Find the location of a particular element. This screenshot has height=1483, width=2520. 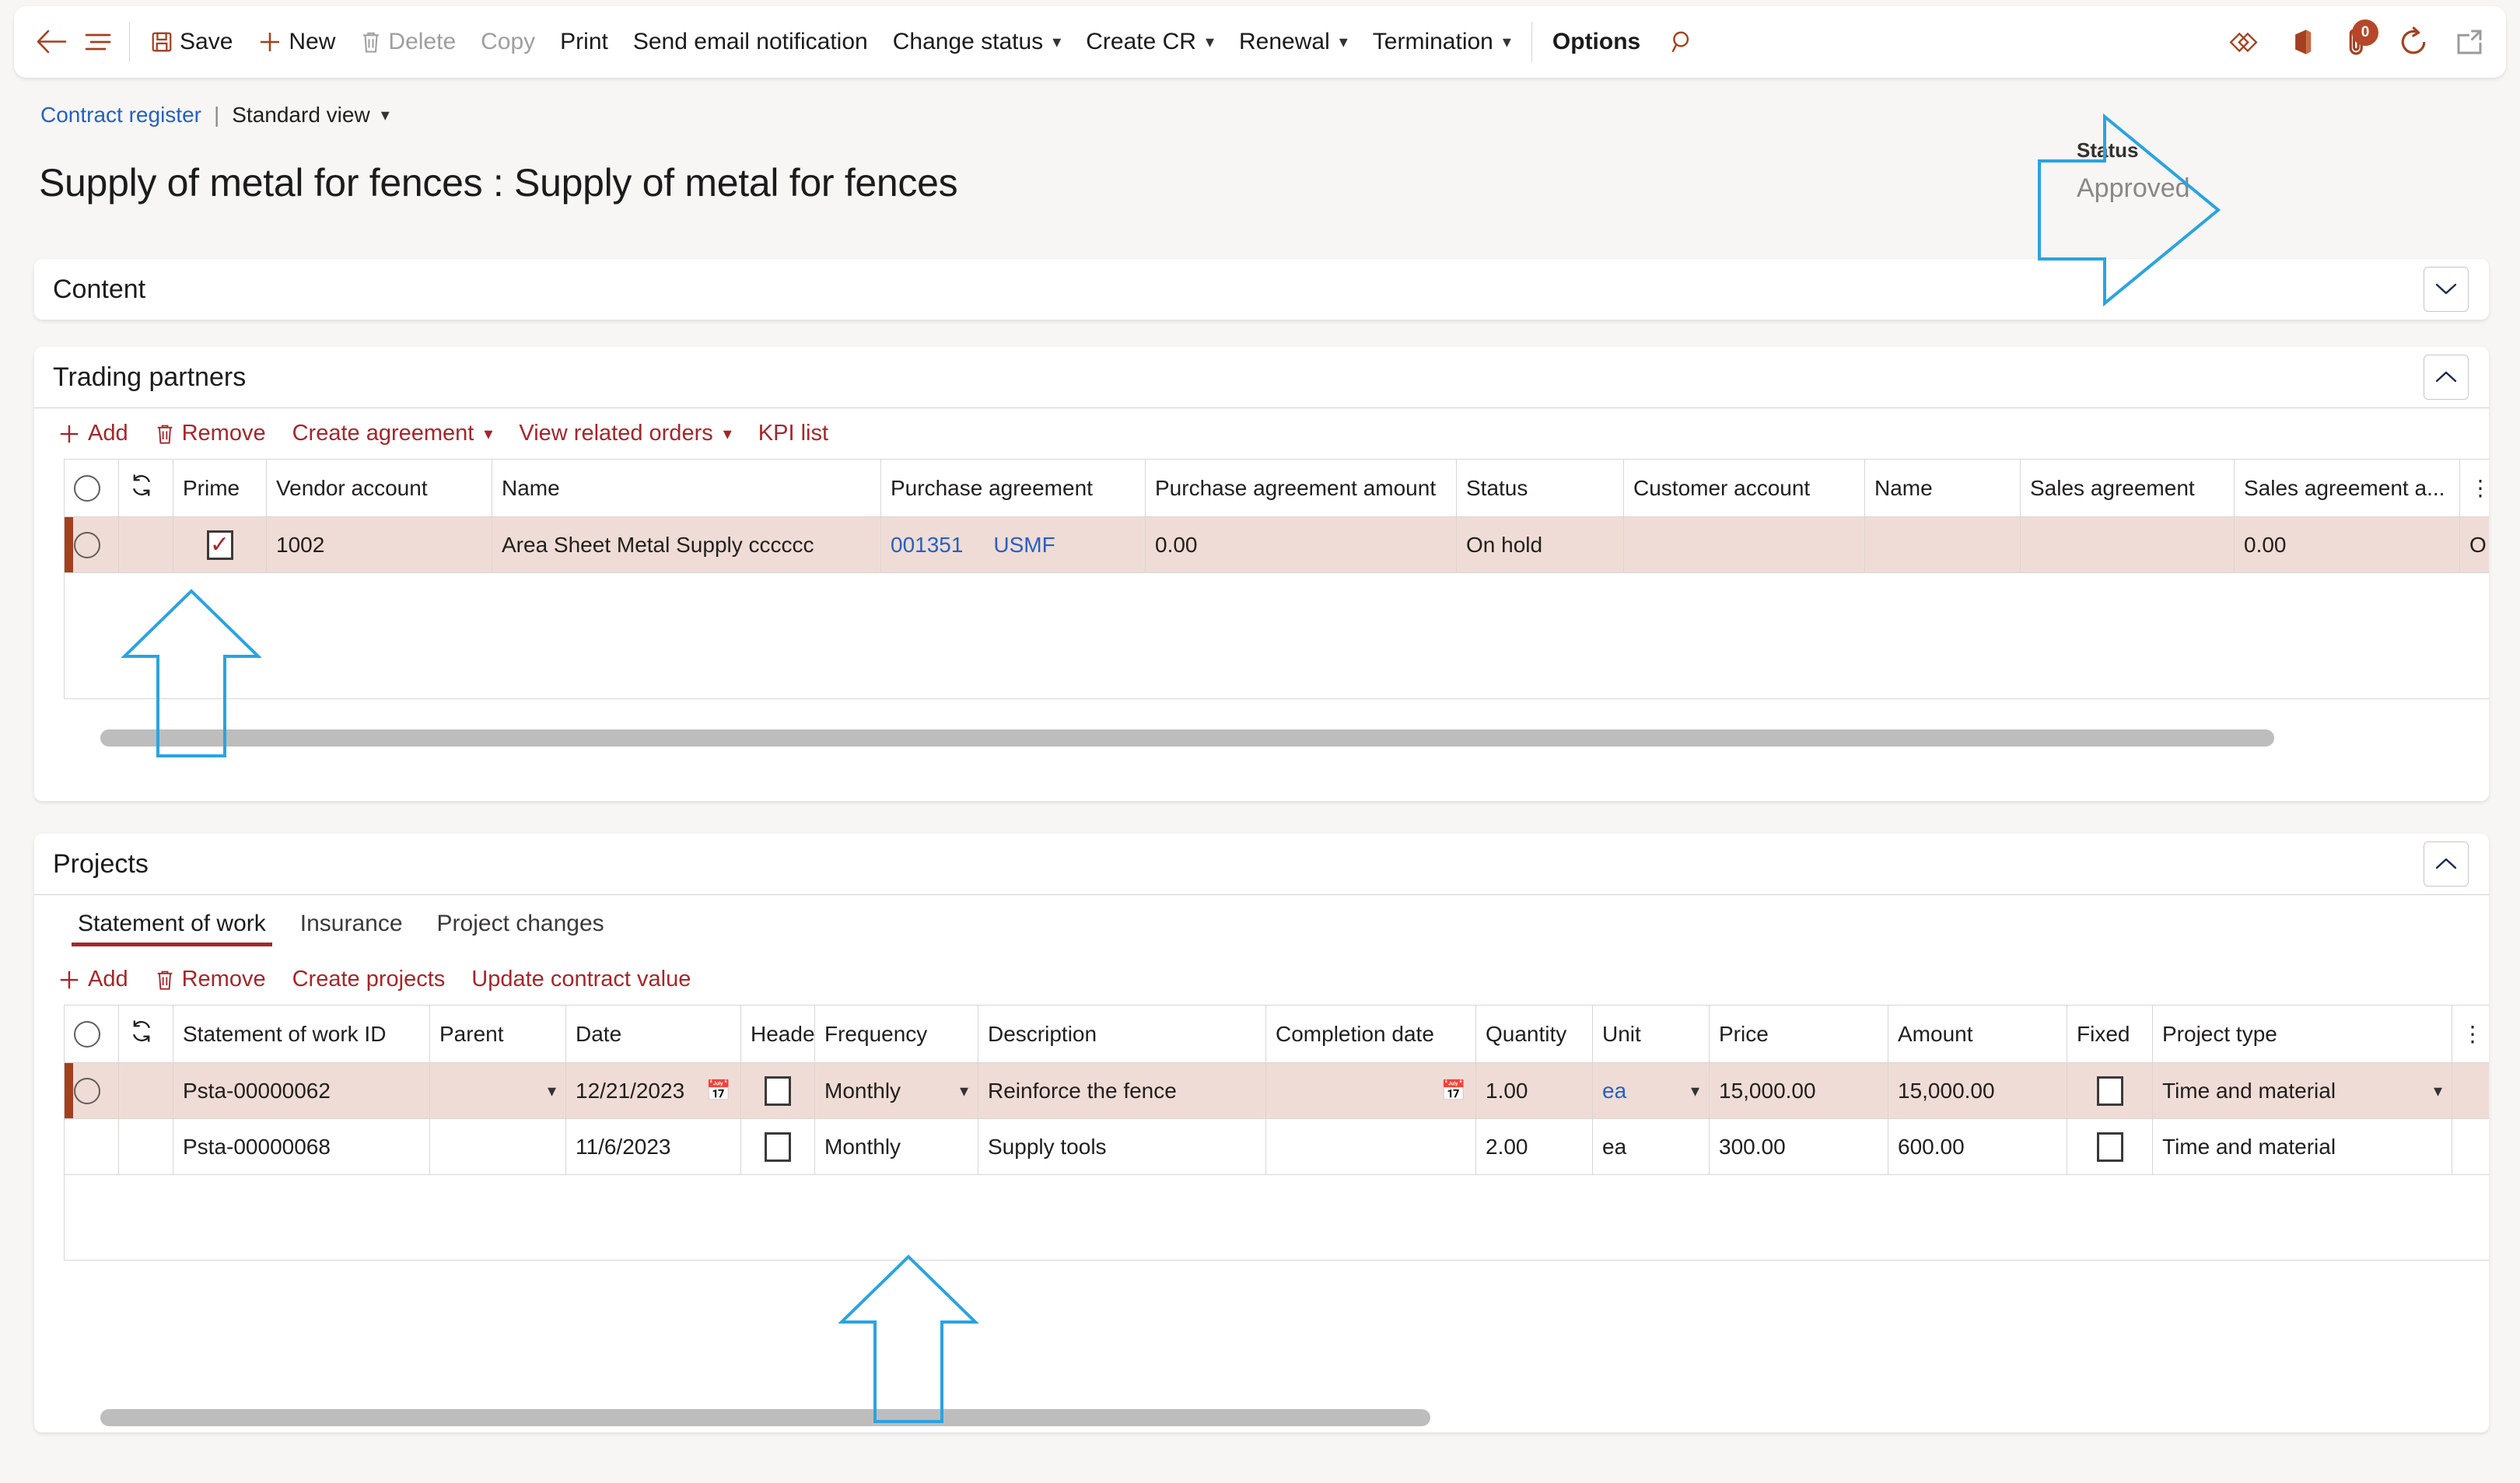

column-header-date: Date is located at coordinates (653, 1034).